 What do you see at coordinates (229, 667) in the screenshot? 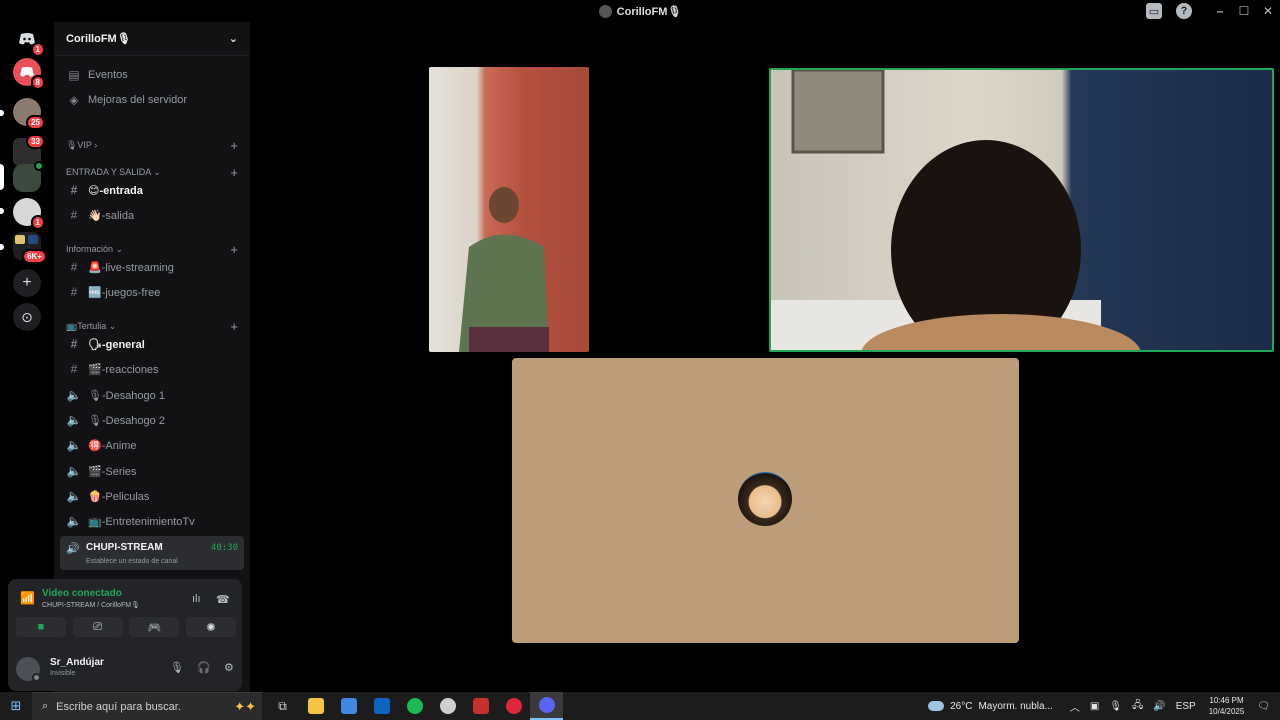
I see `gear-icon: ⚙` at bounding box center [229, 667].